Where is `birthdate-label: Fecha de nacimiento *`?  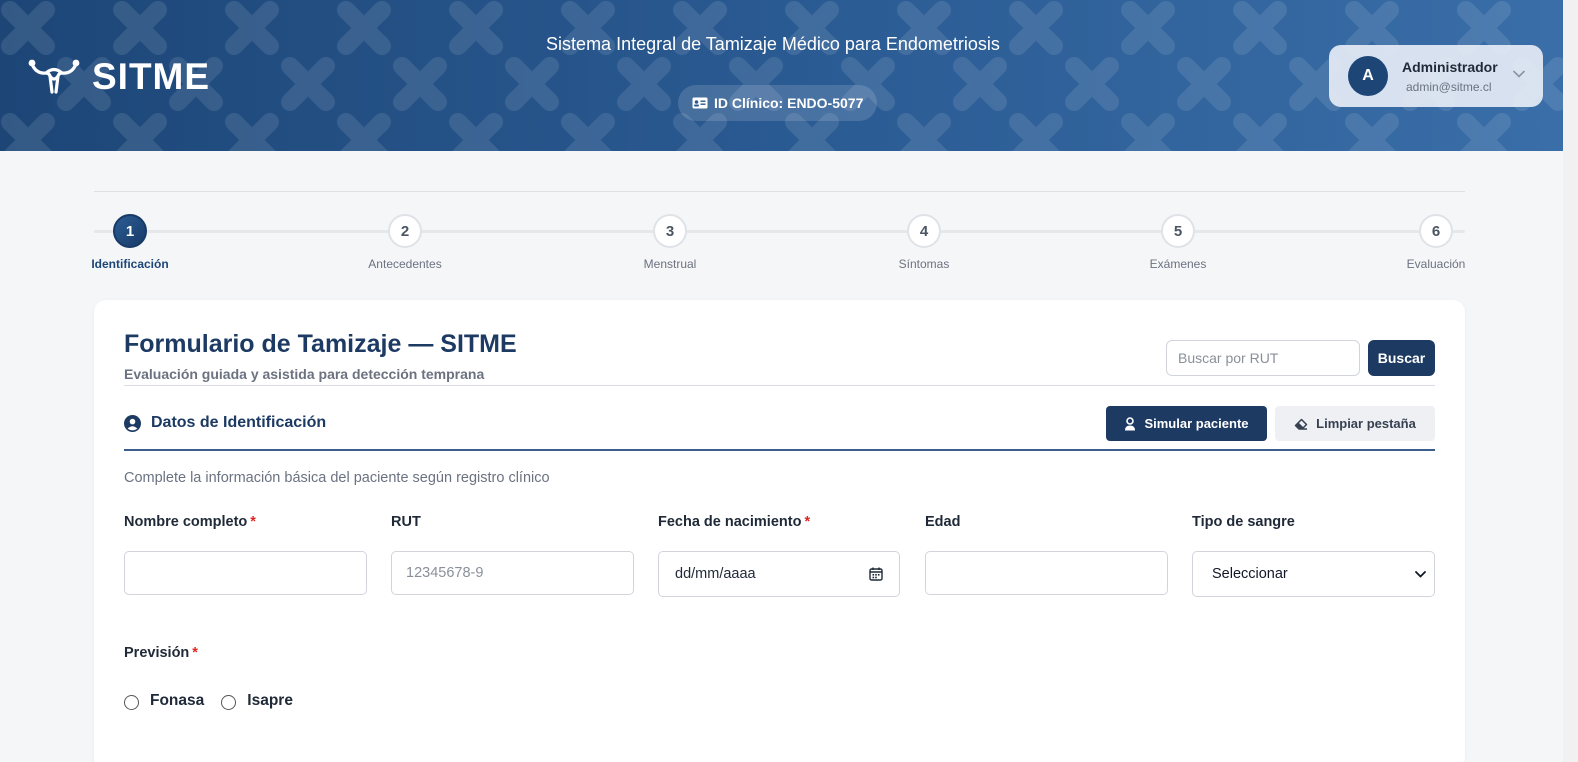 birthdate-label: Fecha de nacimiento * is located at coordinates (734, 522).